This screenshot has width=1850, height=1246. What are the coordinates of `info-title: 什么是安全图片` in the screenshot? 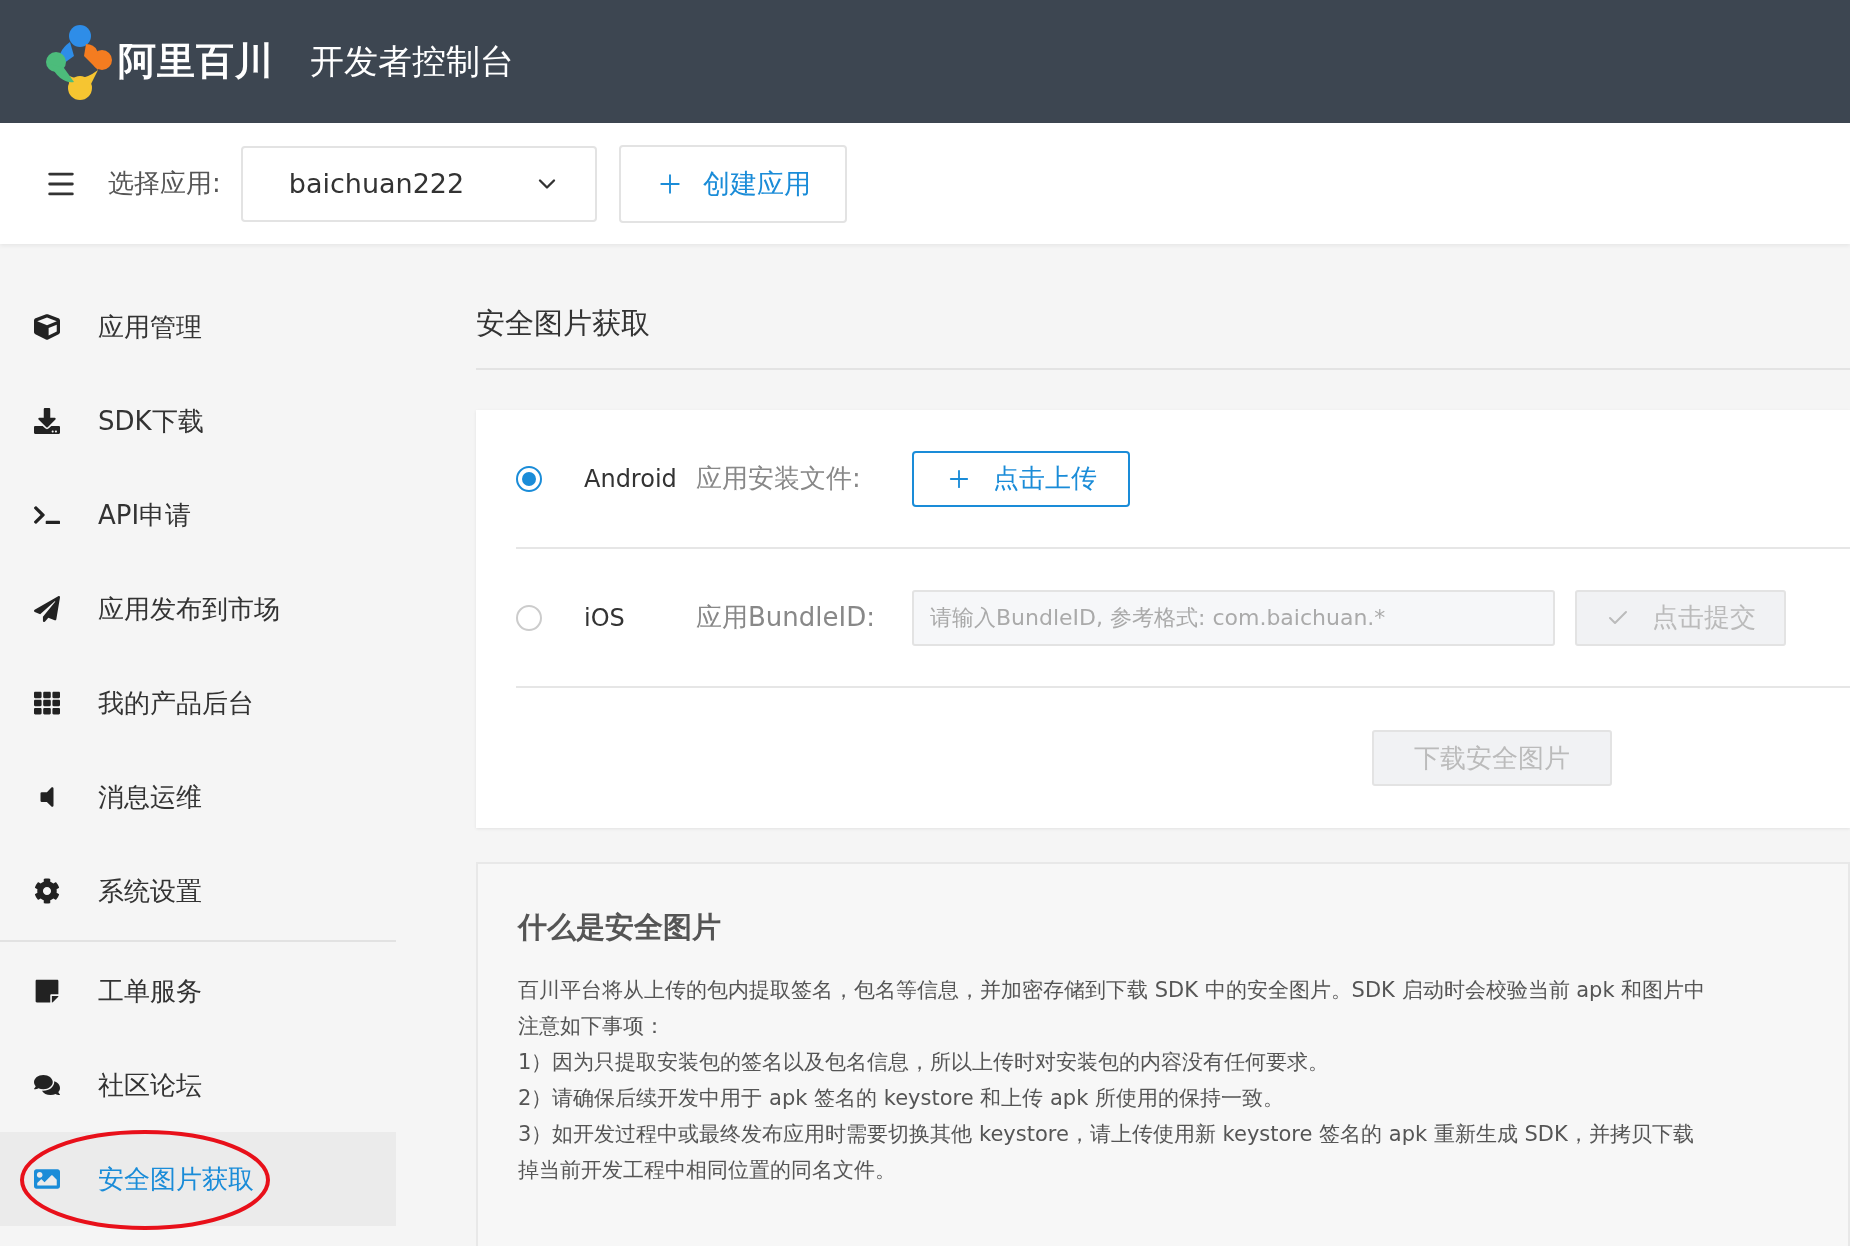 It's located at (620, 927).